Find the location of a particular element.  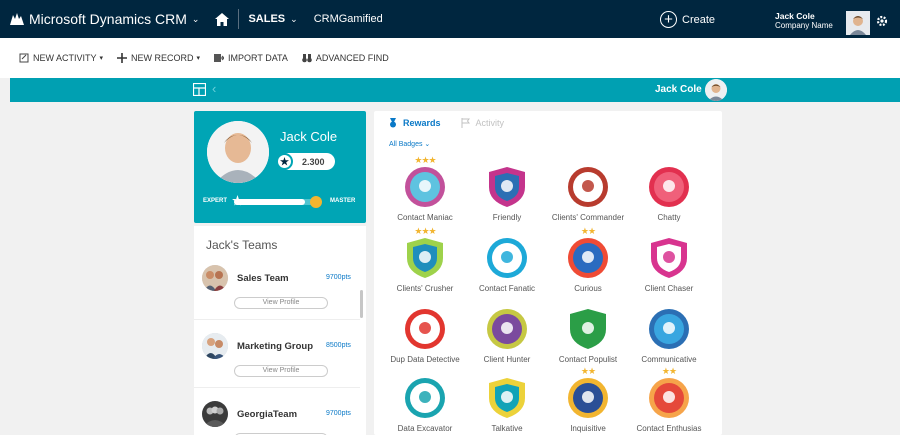

badge-label: Clients' Commander is located at coordinates (588, 217).